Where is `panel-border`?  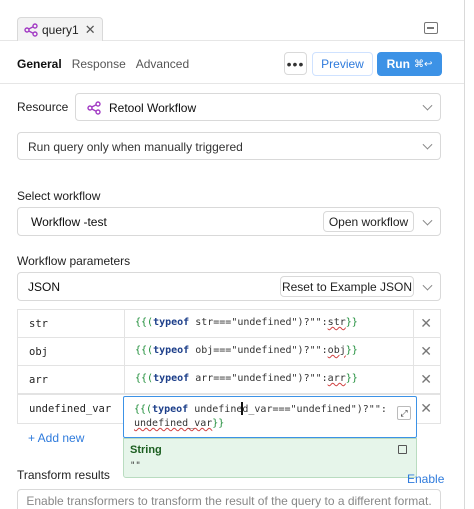
panel-border is located at coordinates (464, 254).